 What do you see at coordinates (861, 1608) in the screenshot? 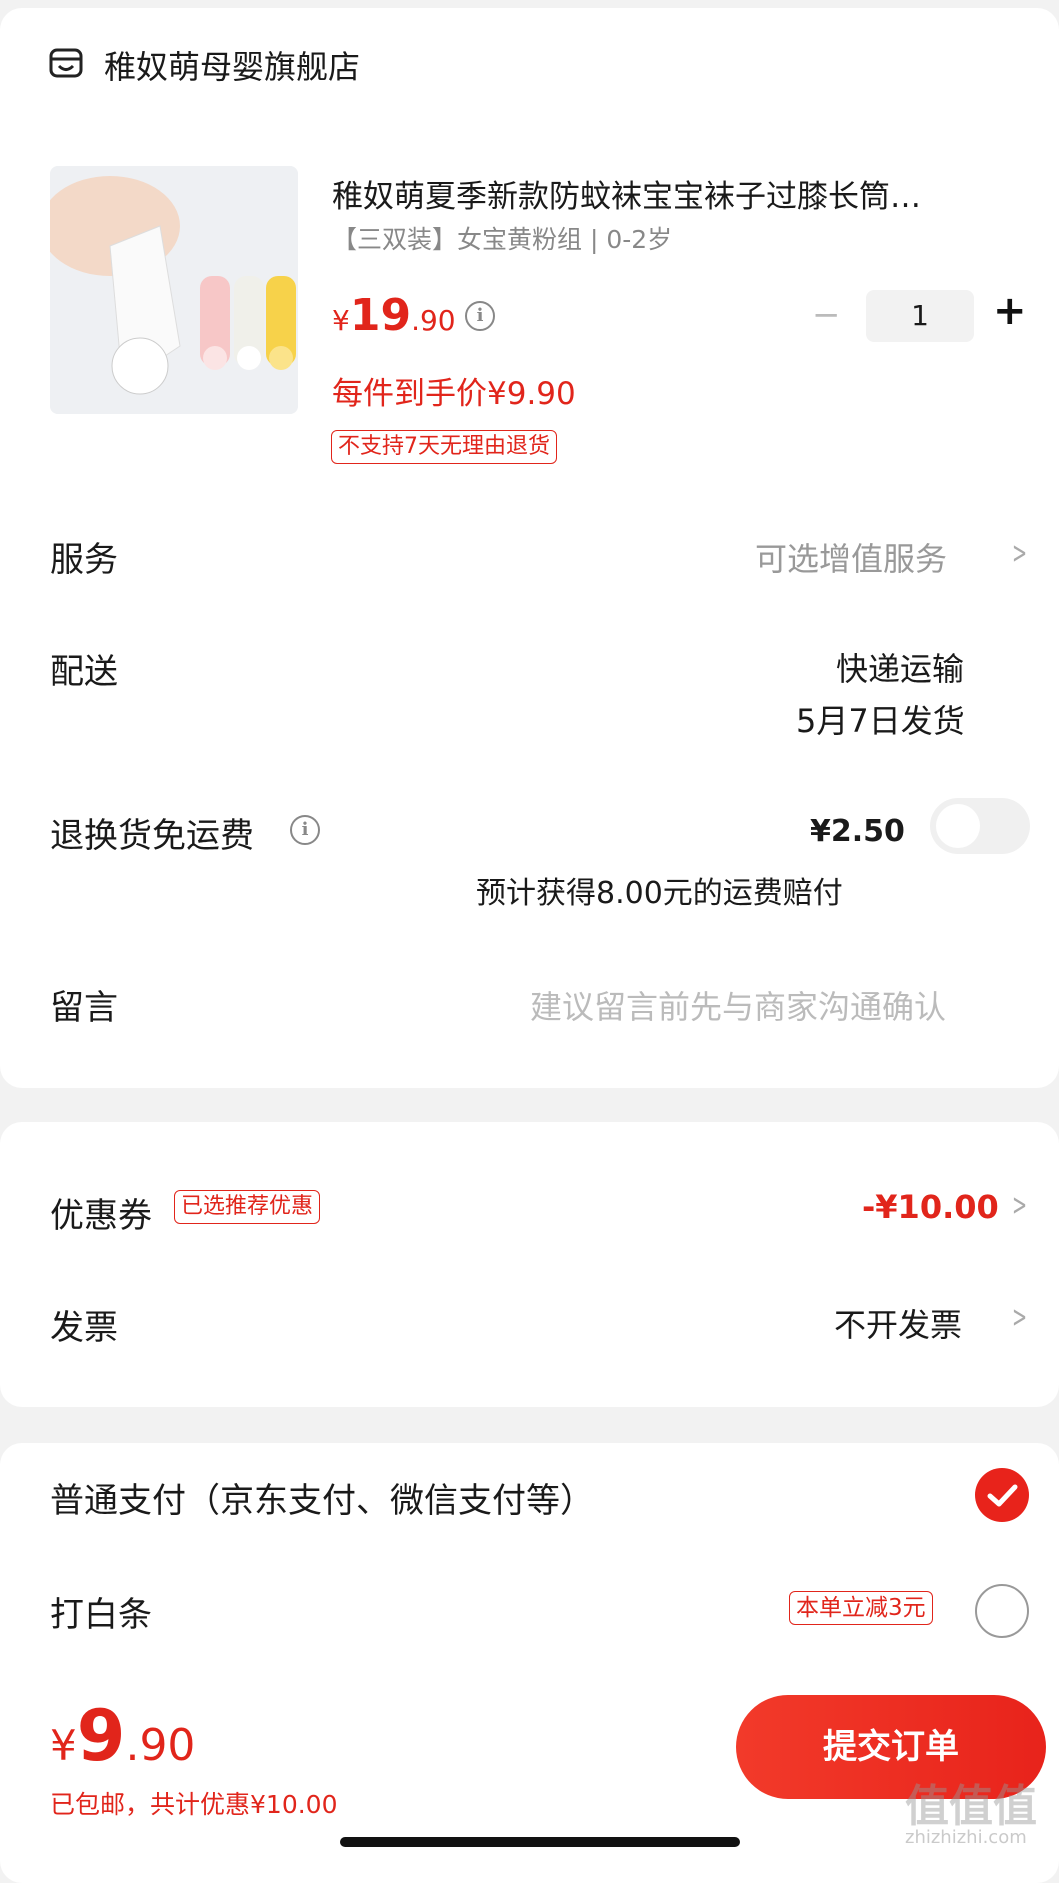
I see `baitiao-promo-tag: 本单立减3元` at bounding box center [861, 1608].